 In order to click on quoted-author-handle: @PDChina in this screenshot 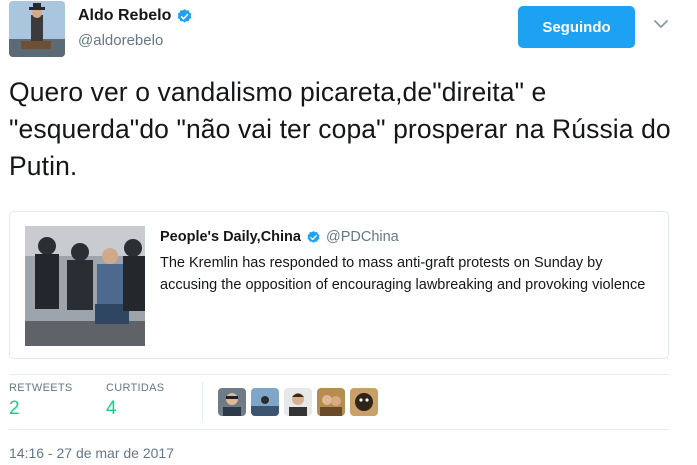, I will do `click(362, 237)`.